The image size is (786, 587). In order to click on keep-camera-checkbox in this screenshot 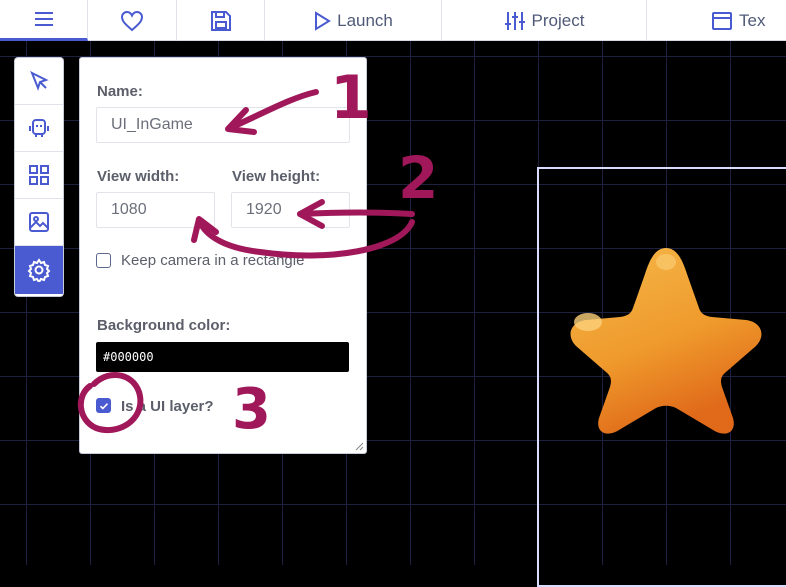, I will do `click(103, 260)`.